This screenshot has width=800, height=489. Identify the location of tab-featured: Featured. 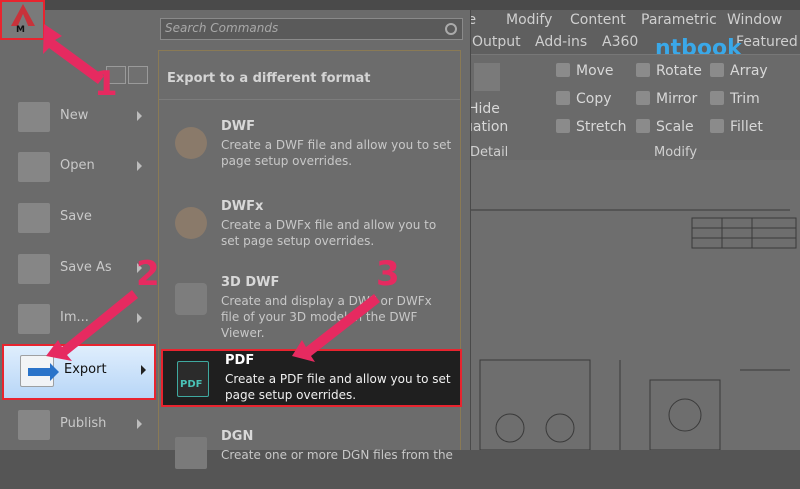
(767, 42).